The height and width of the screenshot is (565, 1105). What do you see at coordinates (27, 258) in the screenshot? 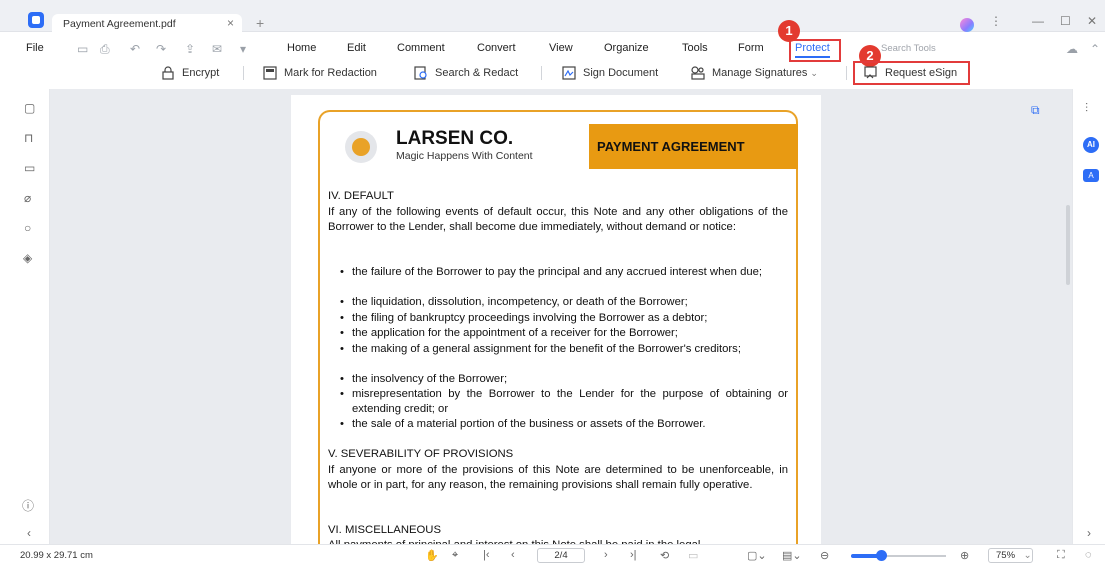
I see `layers-icon: ◈` at bounding box center [27, 258].